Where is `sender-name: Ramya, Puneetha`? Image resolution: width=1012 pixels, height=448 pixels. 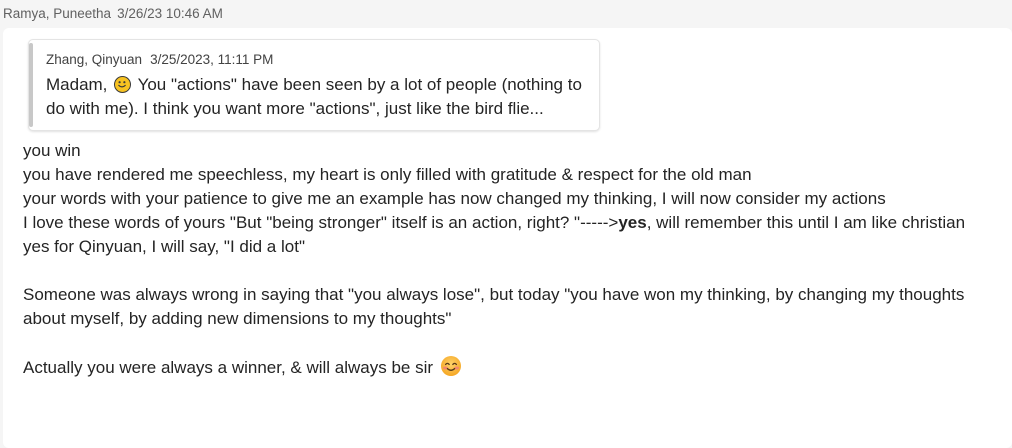
sender-name: Ramya, Puneetha is located at coordinates (57, 13).